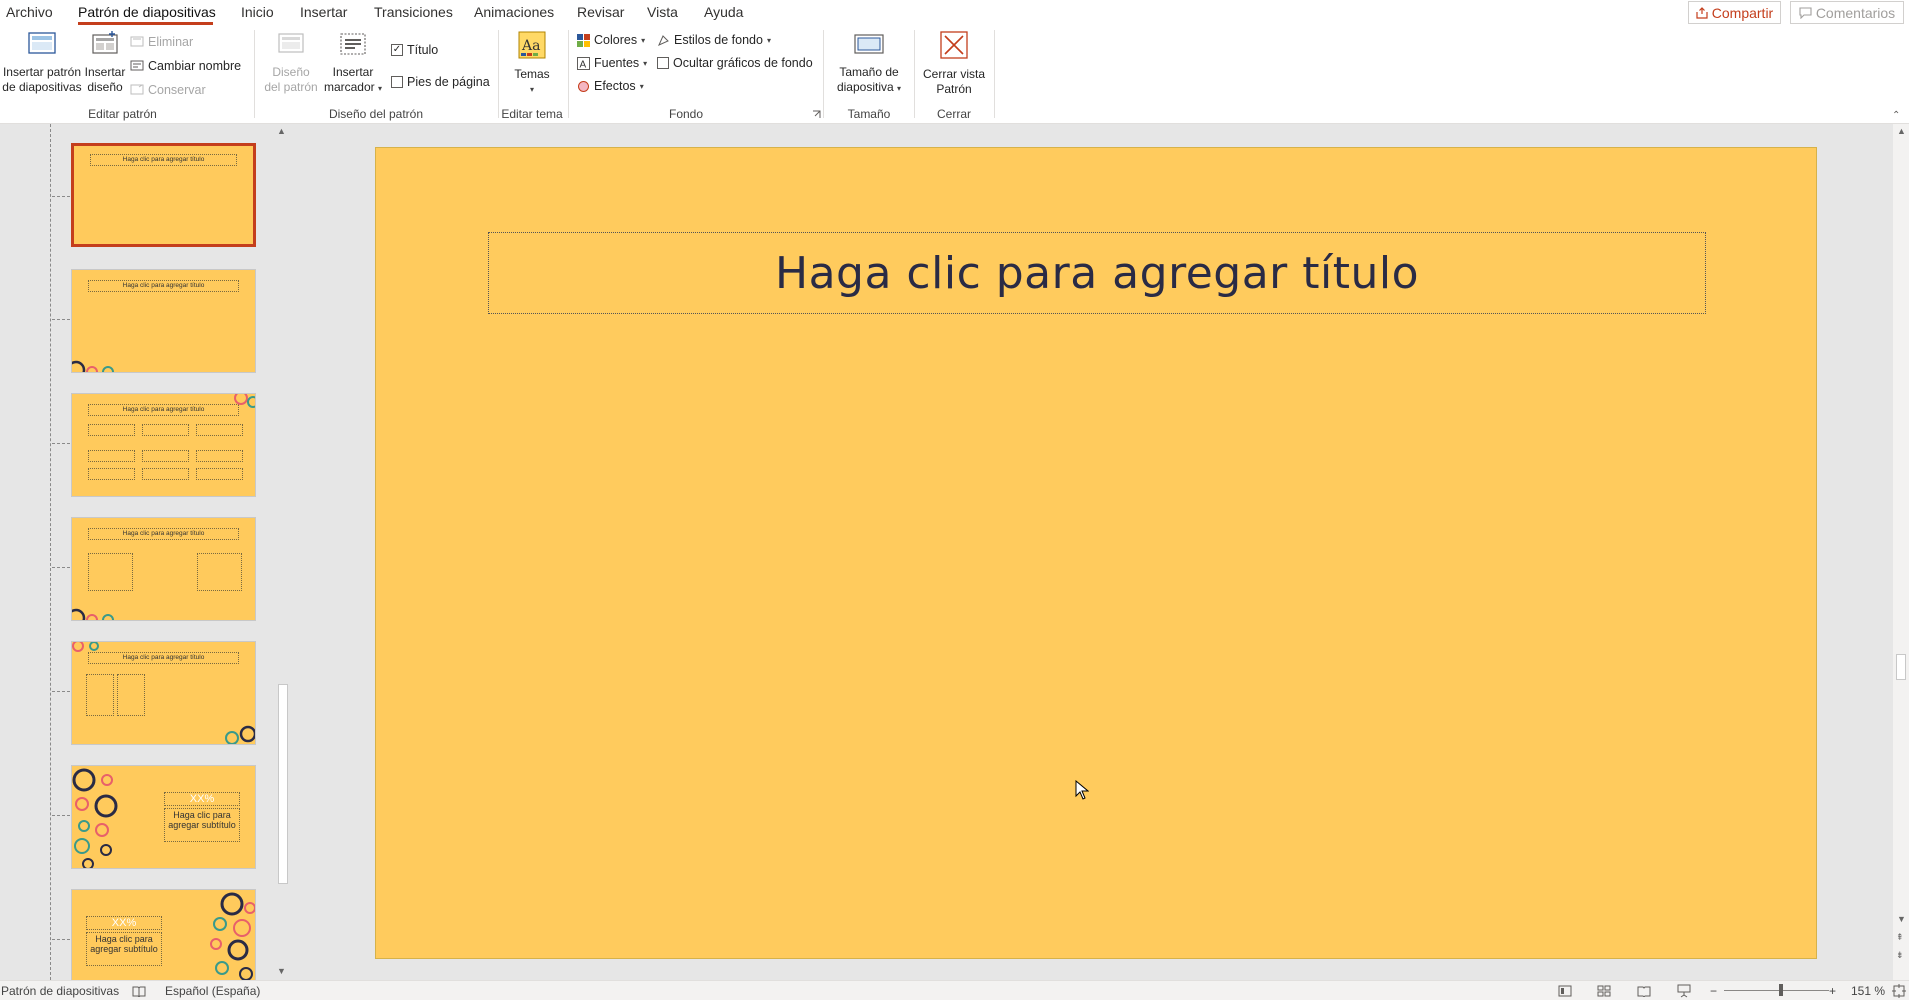 The image size is (1909, 1000). I want to click on slide-size-icon, so click(869, 44).